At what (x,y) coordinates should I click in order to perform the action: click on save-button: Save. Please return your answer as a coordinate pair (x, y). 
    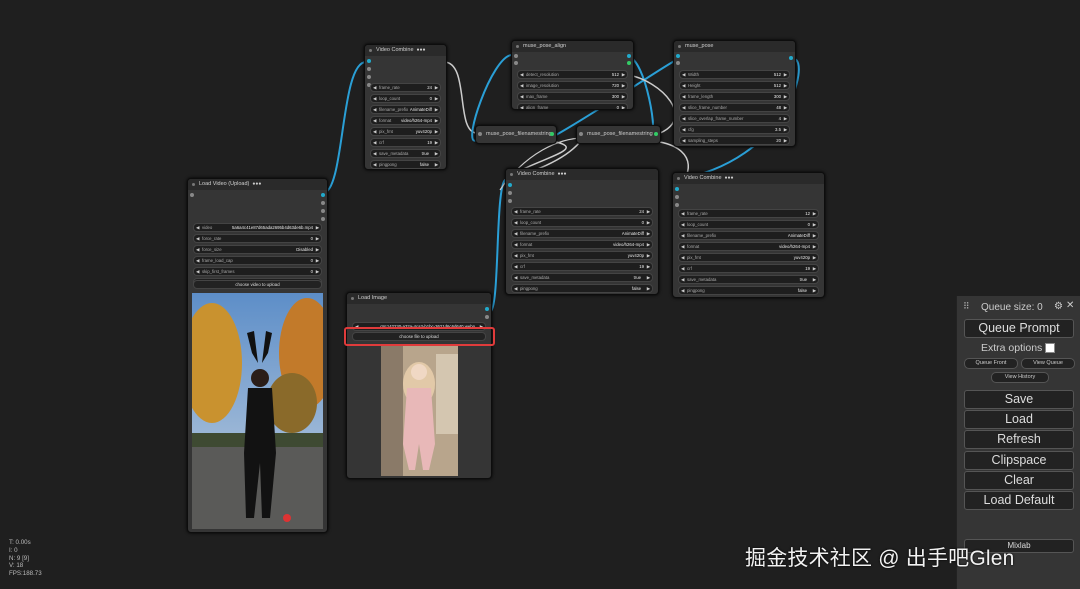
    Looking at the image, I should click on (1019, 399).